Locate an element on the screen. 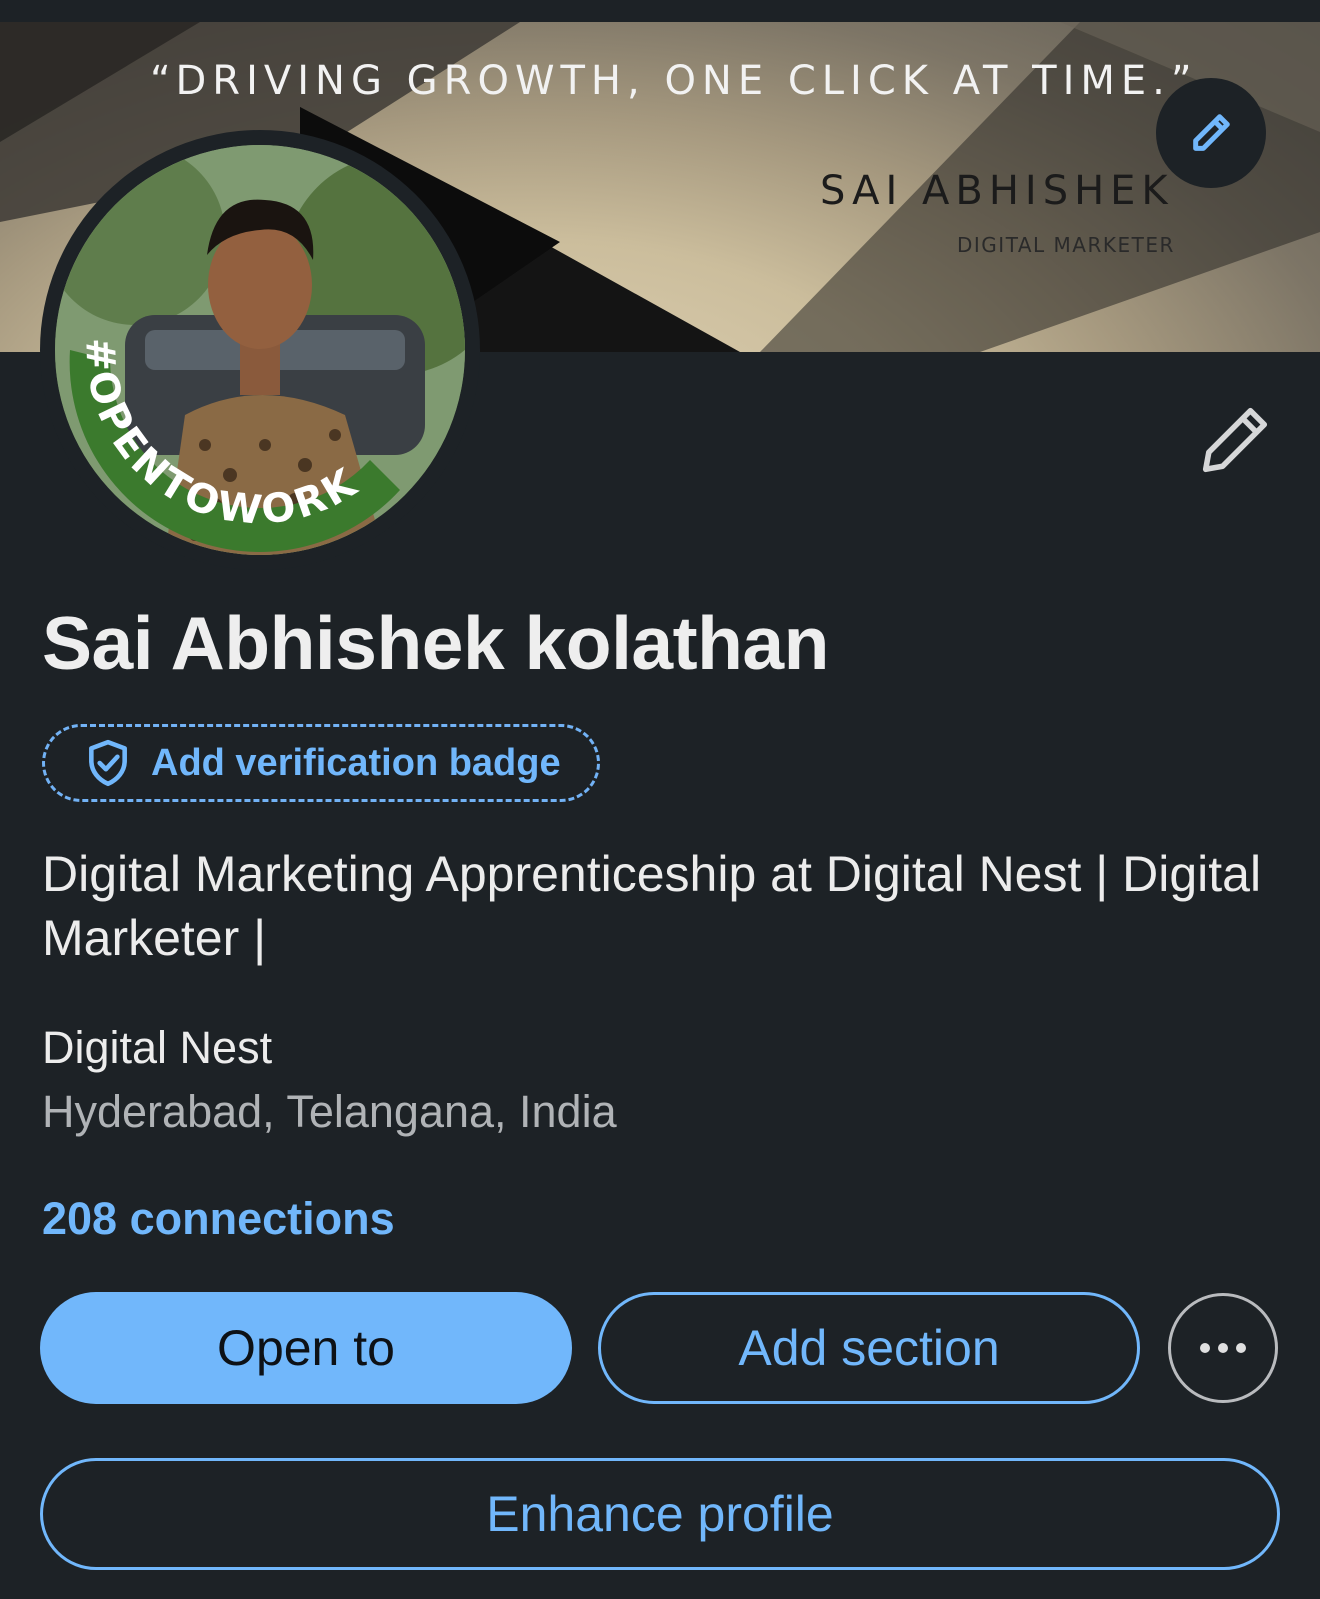  add-section-button: Add section is located at coordinates (869, 1348).